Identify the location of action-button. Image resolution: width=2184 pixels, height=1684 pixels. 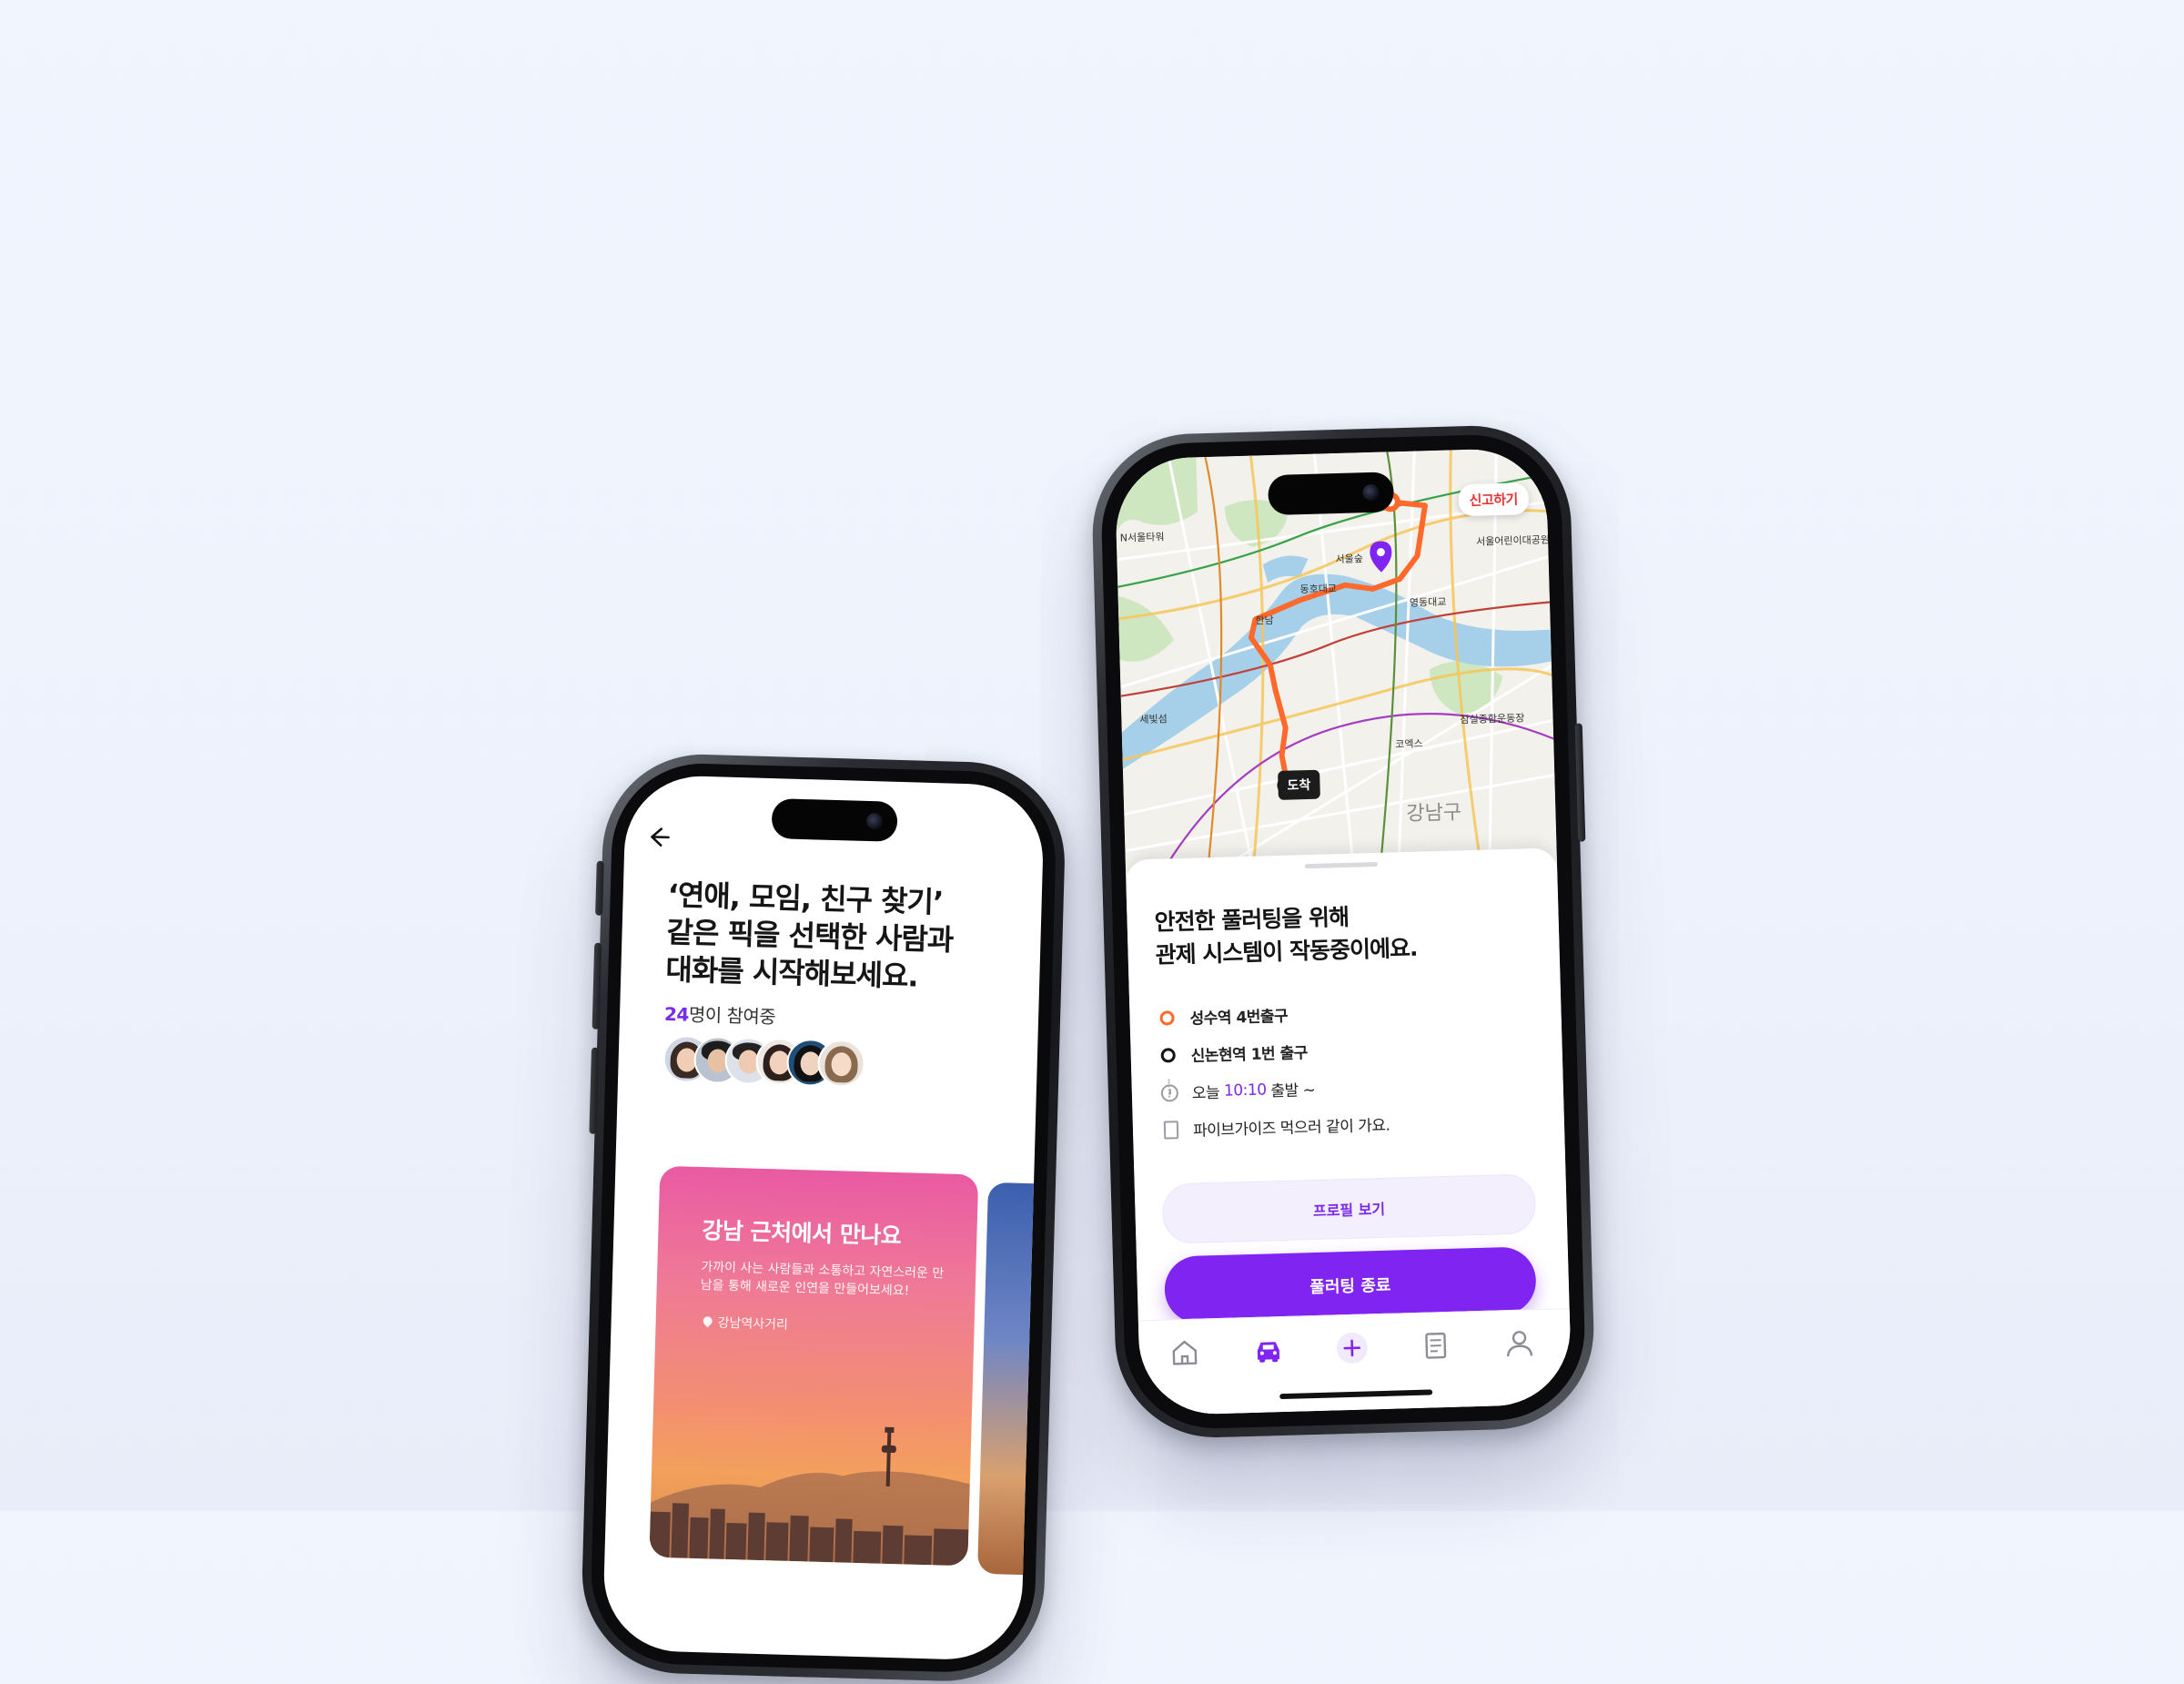
(600, 888).